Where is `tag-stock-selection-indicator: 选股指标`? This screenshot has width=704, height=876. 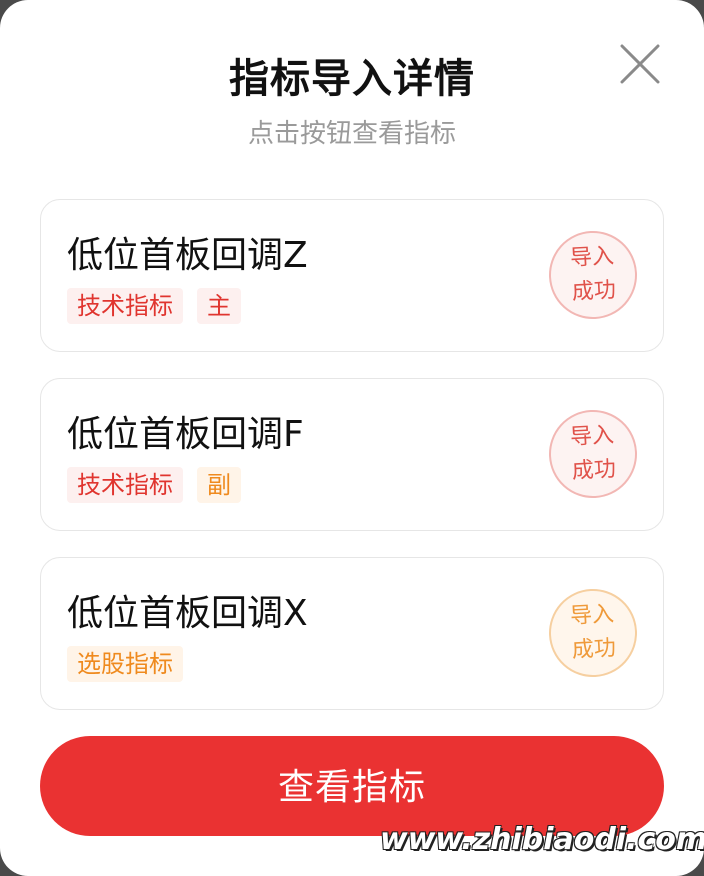
tag-stock-selection-indicator: 选股指标 is located at coordinates (125, 664).